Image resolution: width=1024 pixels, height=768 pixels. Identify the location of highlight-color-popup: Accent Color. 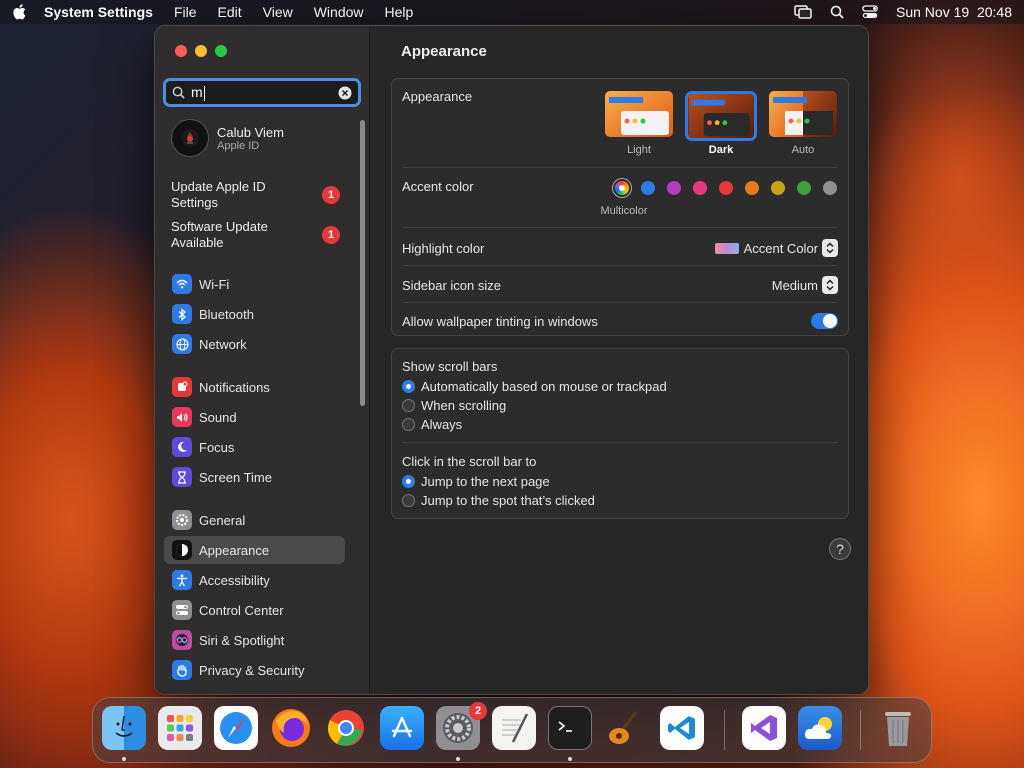
(776, 248).